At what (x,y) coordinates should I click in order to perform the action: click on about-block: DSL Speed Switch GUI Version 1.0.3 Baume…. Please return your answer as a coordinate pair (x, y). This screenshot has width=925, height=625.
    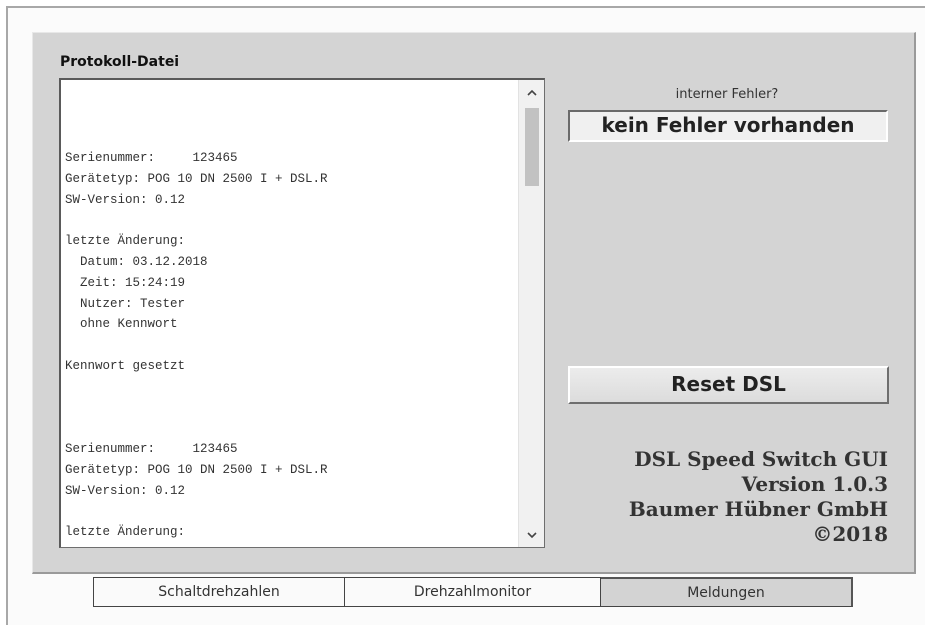
    Looking at the image, I should click on (724, 497).